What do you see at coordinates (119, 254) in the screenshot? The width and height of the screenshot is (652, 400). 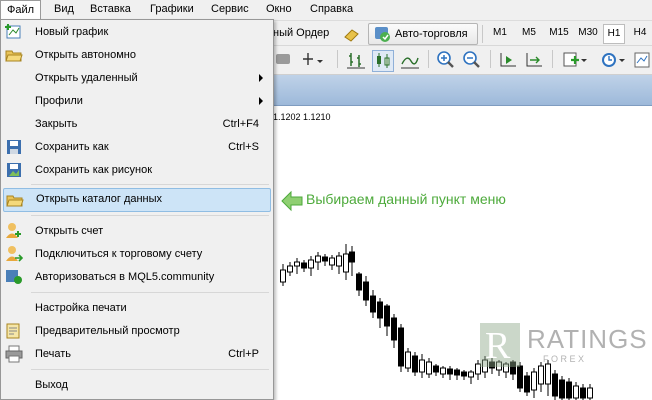 I see `menu-item-label: Подключиться к торговому счету` at bounding box center [119, 254].